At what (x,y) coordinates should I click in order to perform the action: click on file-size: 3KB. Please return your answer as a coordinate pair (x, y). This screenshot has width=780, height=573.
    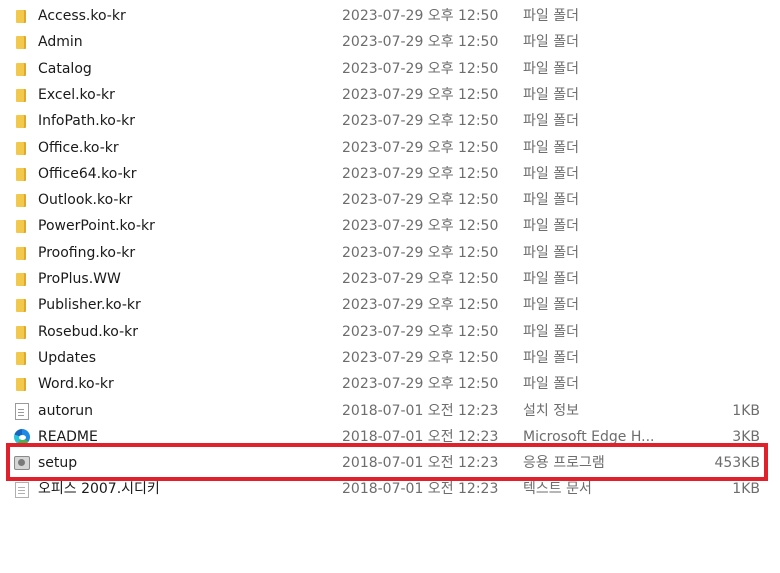
    Looking at the image, I should click on (746, 436).